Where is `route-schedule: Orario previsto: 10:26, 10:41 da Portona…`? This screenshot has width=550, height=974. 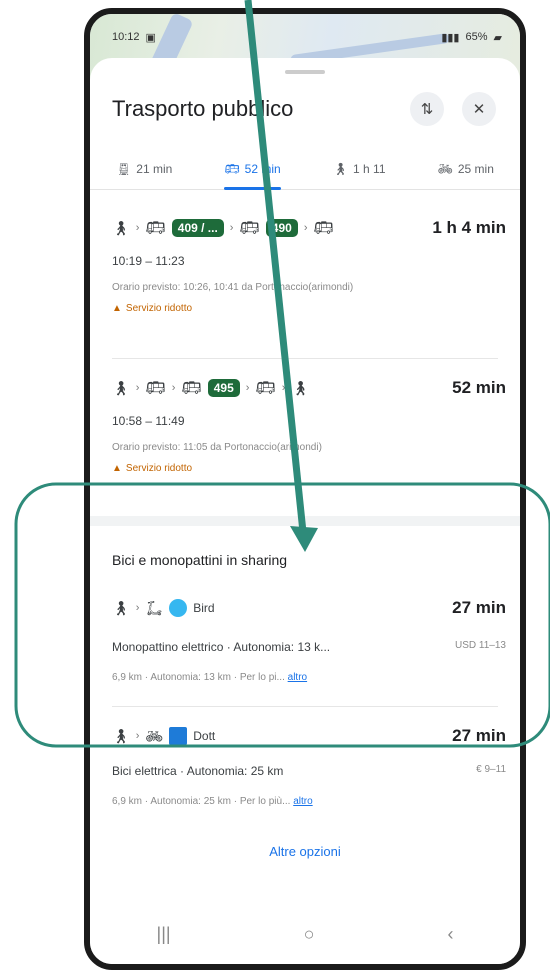
route-schedule: Orario previsto: 10:26, 10:41 da Portona… is located at coordinates (233, 287).